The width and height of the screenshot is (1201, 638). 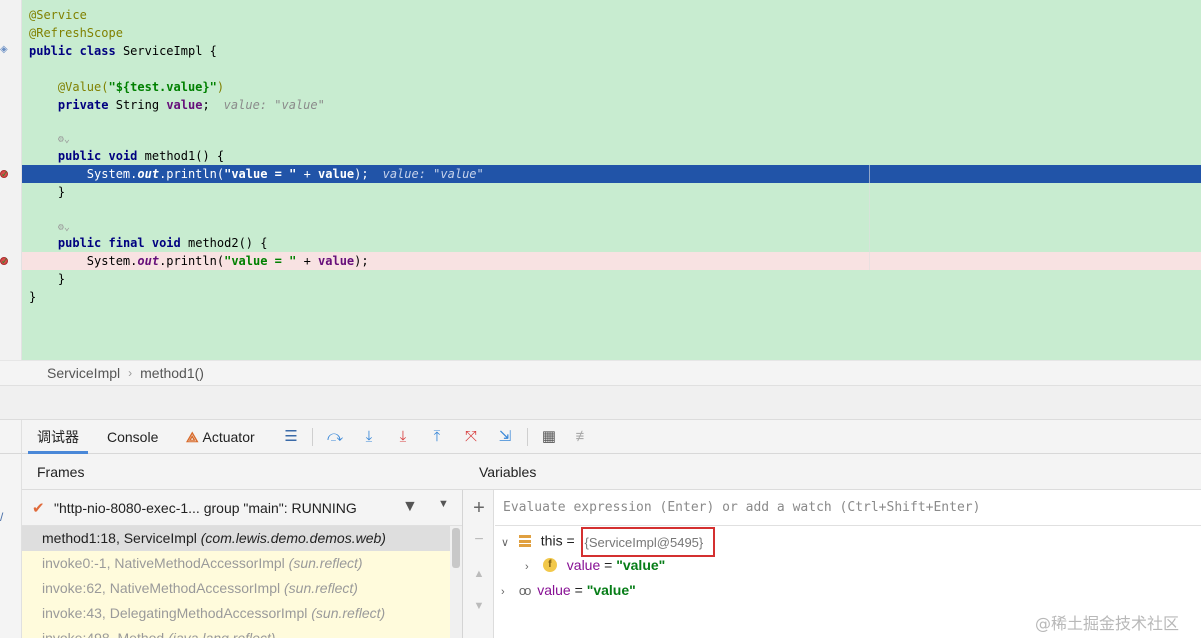 I want to click on menu-icon: ☰, so click(x=291, y=437).